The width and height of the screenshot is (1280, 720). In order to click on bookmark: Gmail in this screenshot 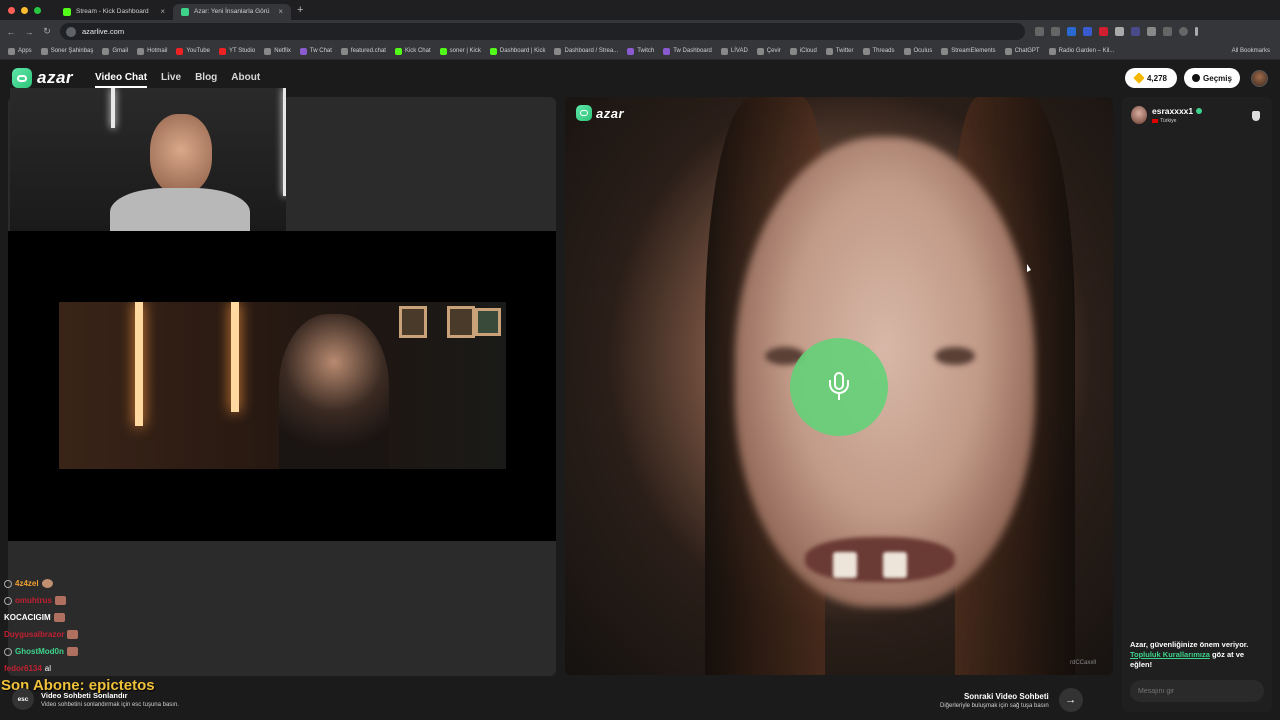, I will do `click(115, 51)`.